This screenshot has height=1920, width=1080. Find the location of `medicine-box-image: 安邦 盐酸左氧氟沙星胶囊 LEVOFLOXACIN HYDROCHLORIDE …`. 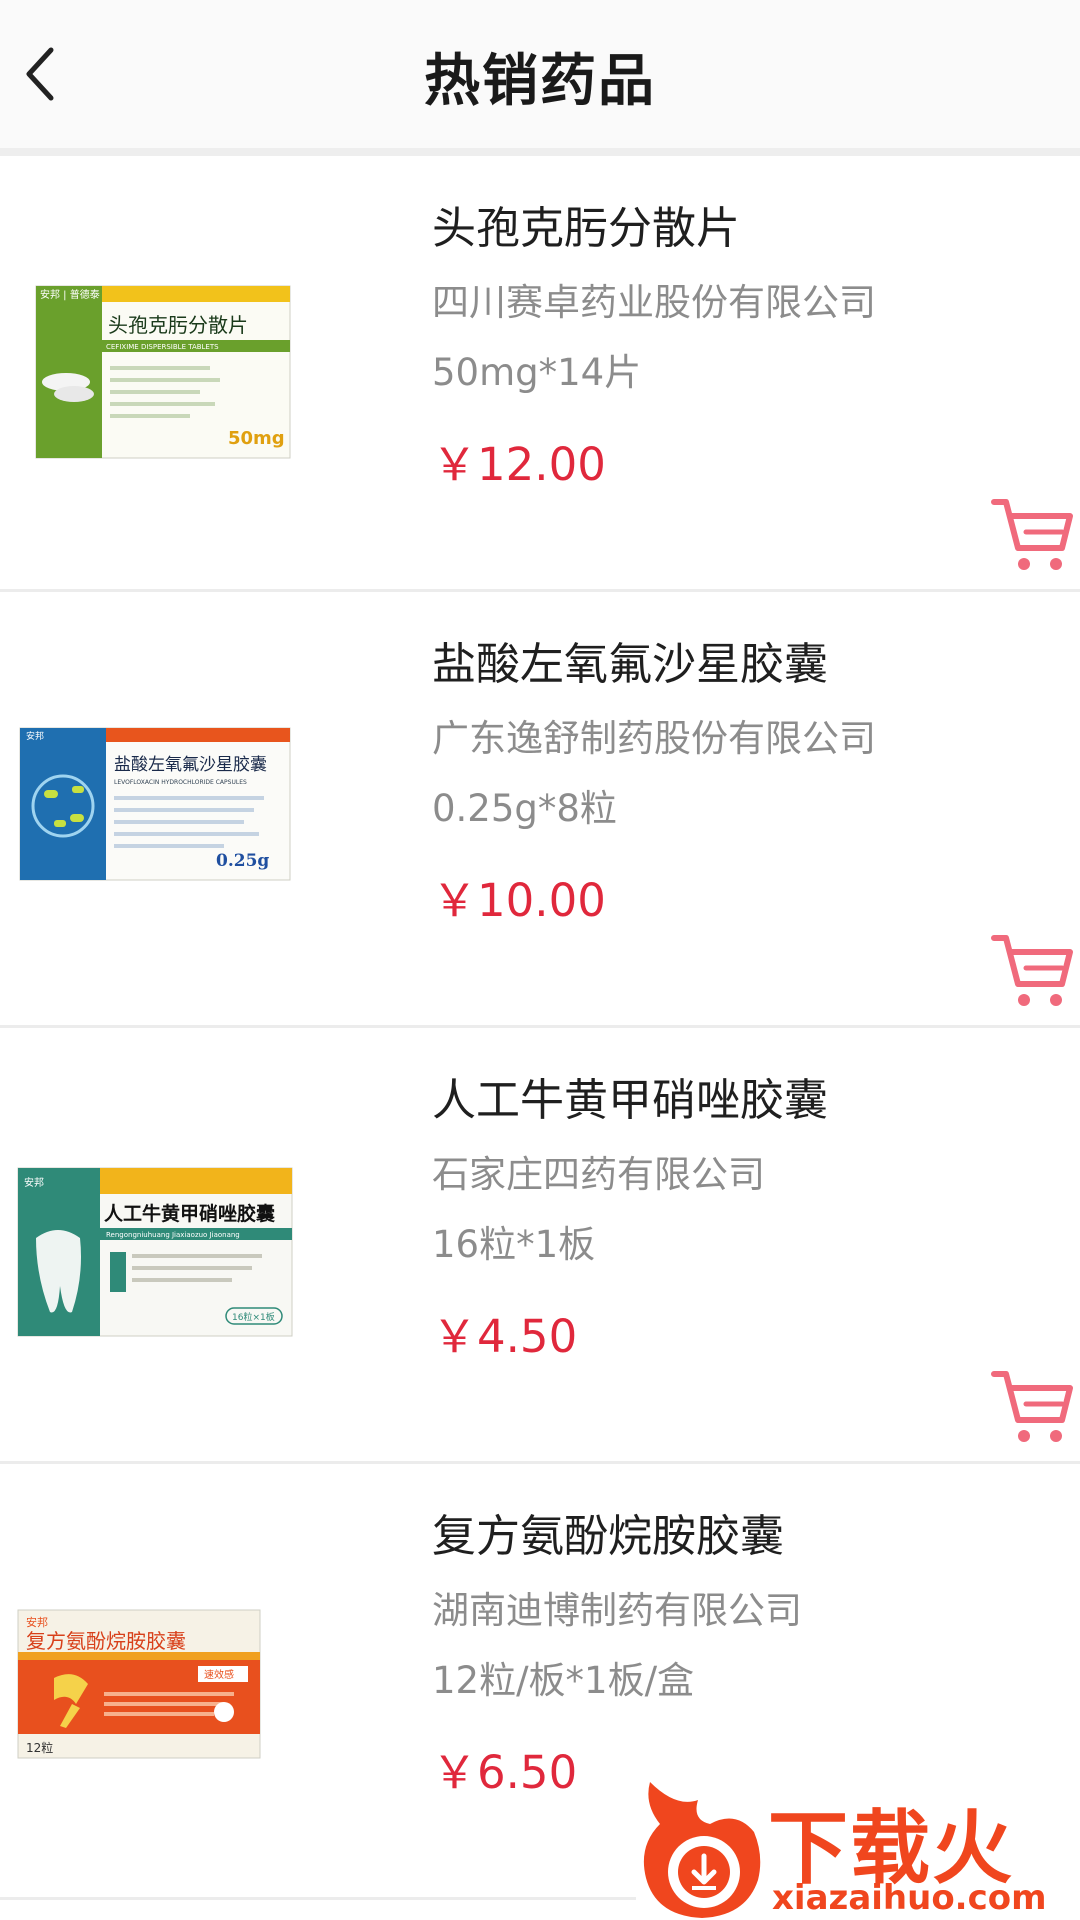

medicine-box-image: 安邦 盐酸左氧氟沙星胶囊 LEVOFLOXACIN HYDROCHLORIDE … is located at coordinates (155, 804).